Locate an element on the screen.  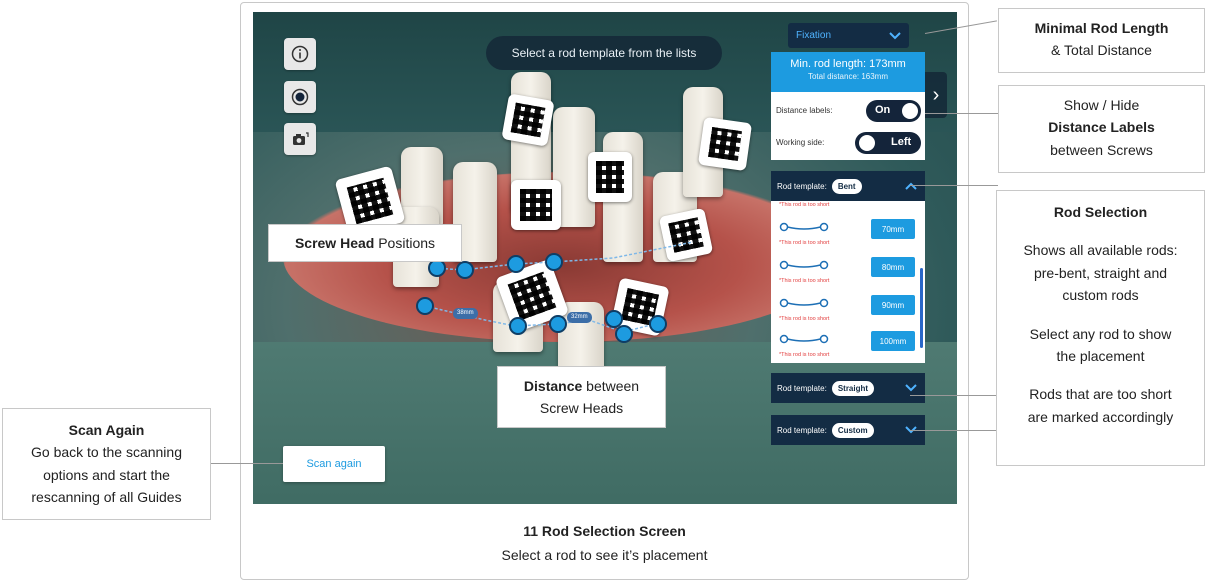
rod-template-value: Bent is located at coordinates (846, 186).